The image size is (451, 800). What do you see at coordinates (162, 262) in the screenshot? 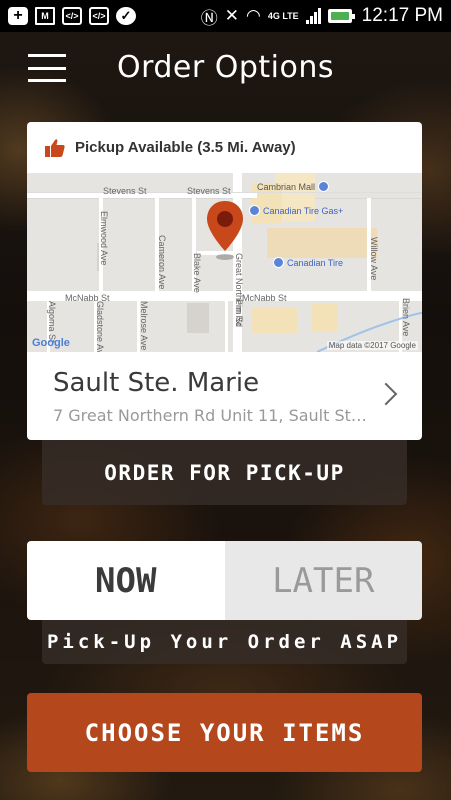
I see `street-label: Cameron Ave` at bounding box center [162, 262].